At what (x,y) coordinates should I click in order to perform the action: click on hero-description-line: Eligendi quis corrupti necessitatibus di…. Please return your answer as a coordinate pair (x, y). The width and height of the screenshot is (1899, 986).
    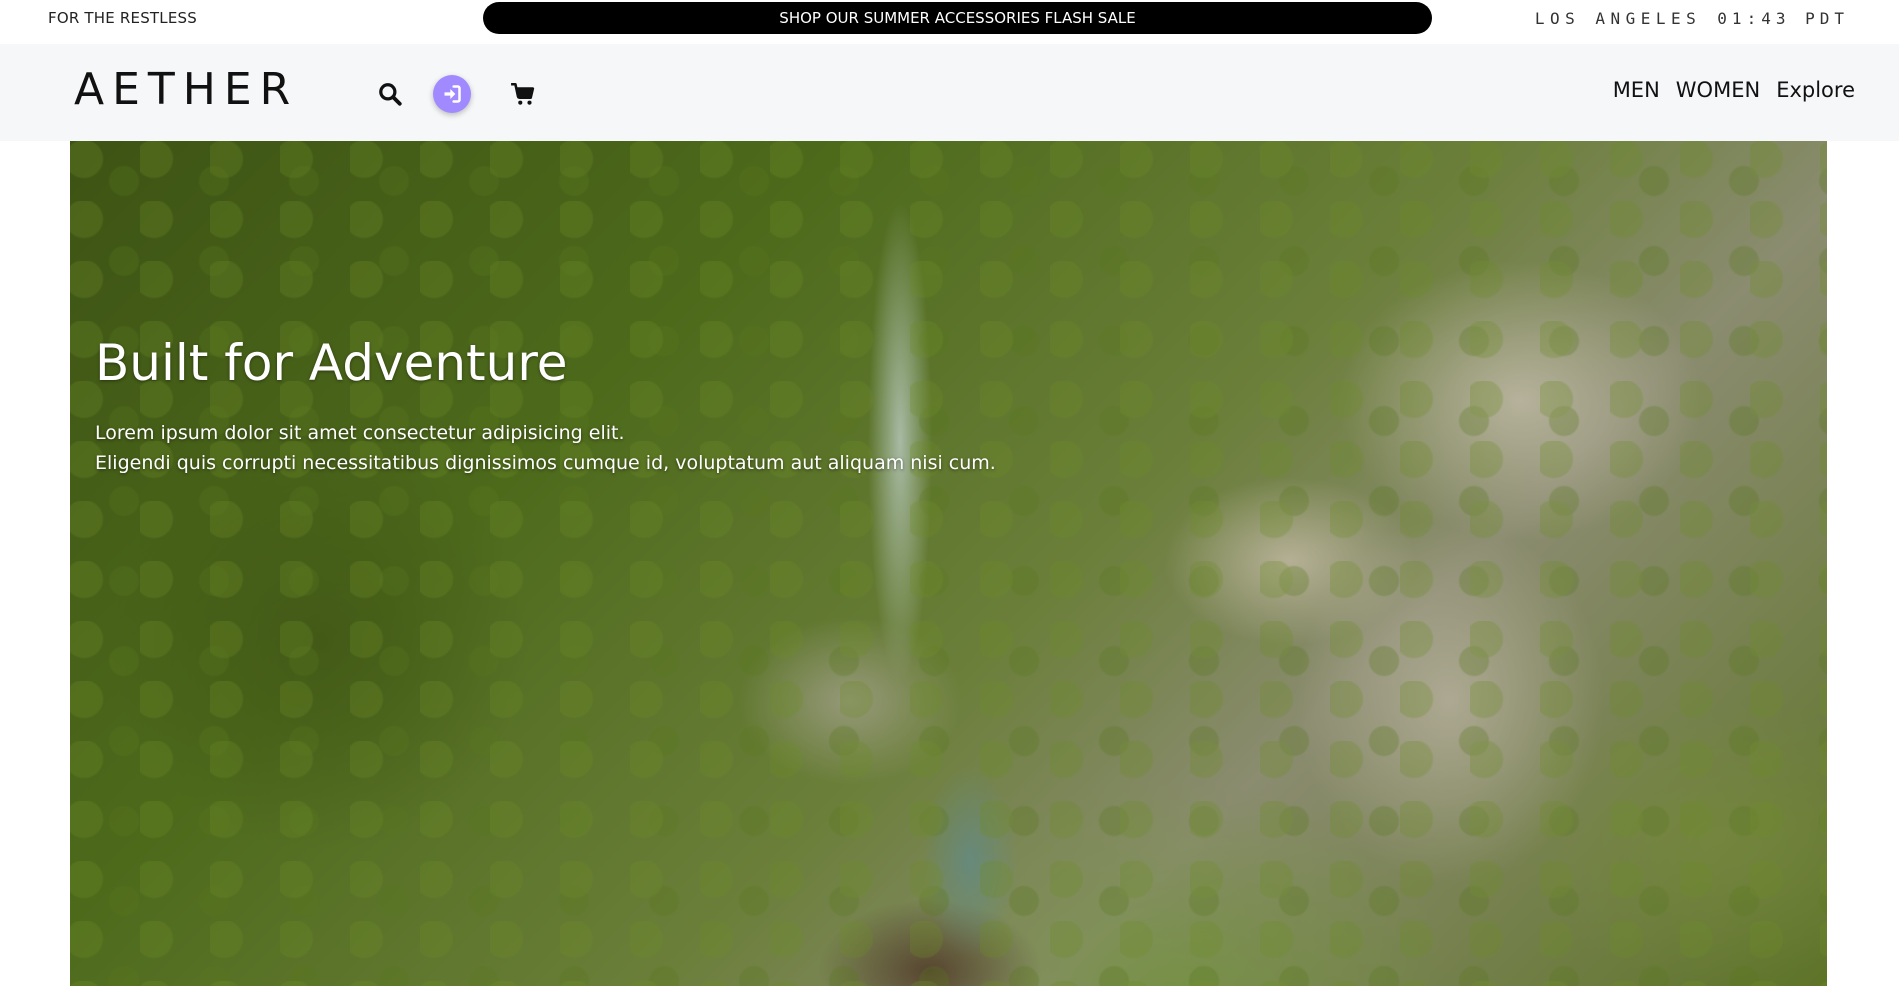
    Looking at the image, I should click on (545, 463).